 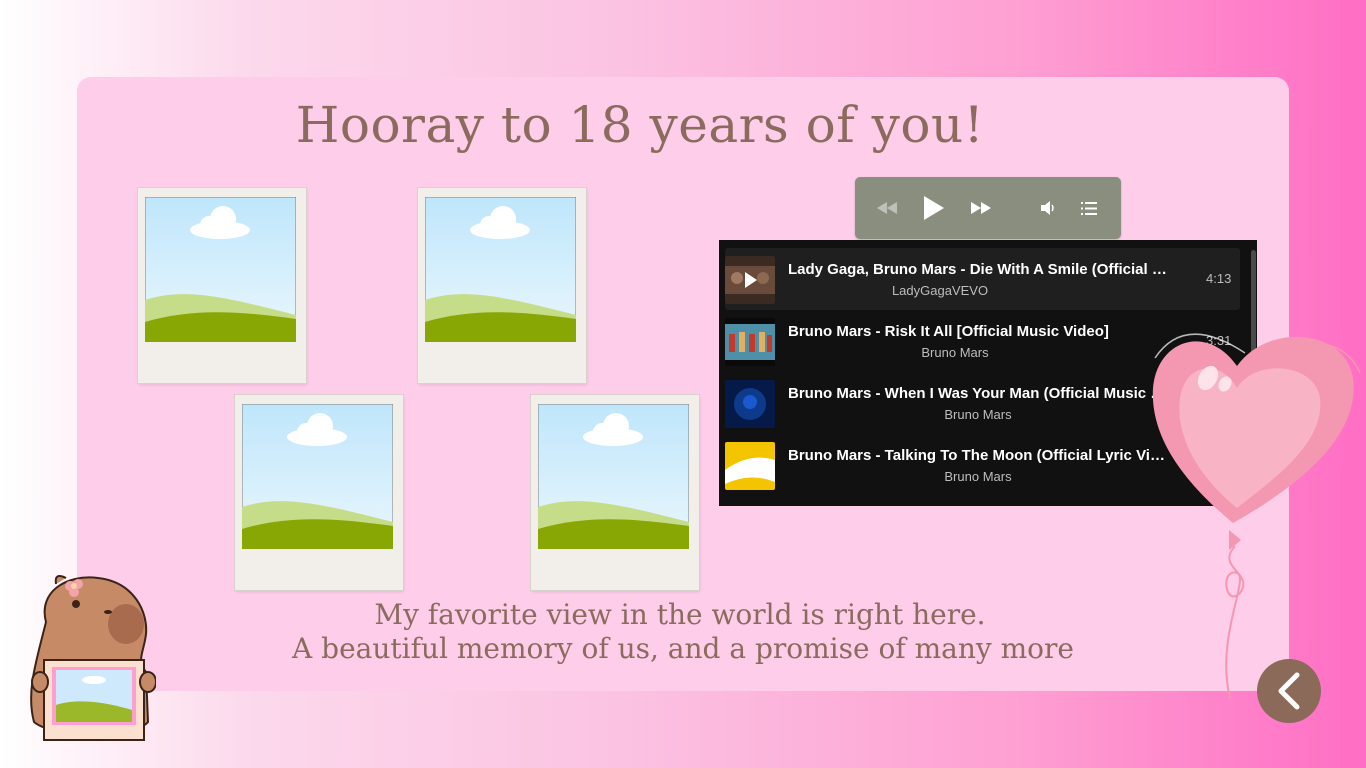 What do you see at coordinates (981, 208) in the screenshot?
I see `fast-forward-icon` at bounding box center [981, 208].